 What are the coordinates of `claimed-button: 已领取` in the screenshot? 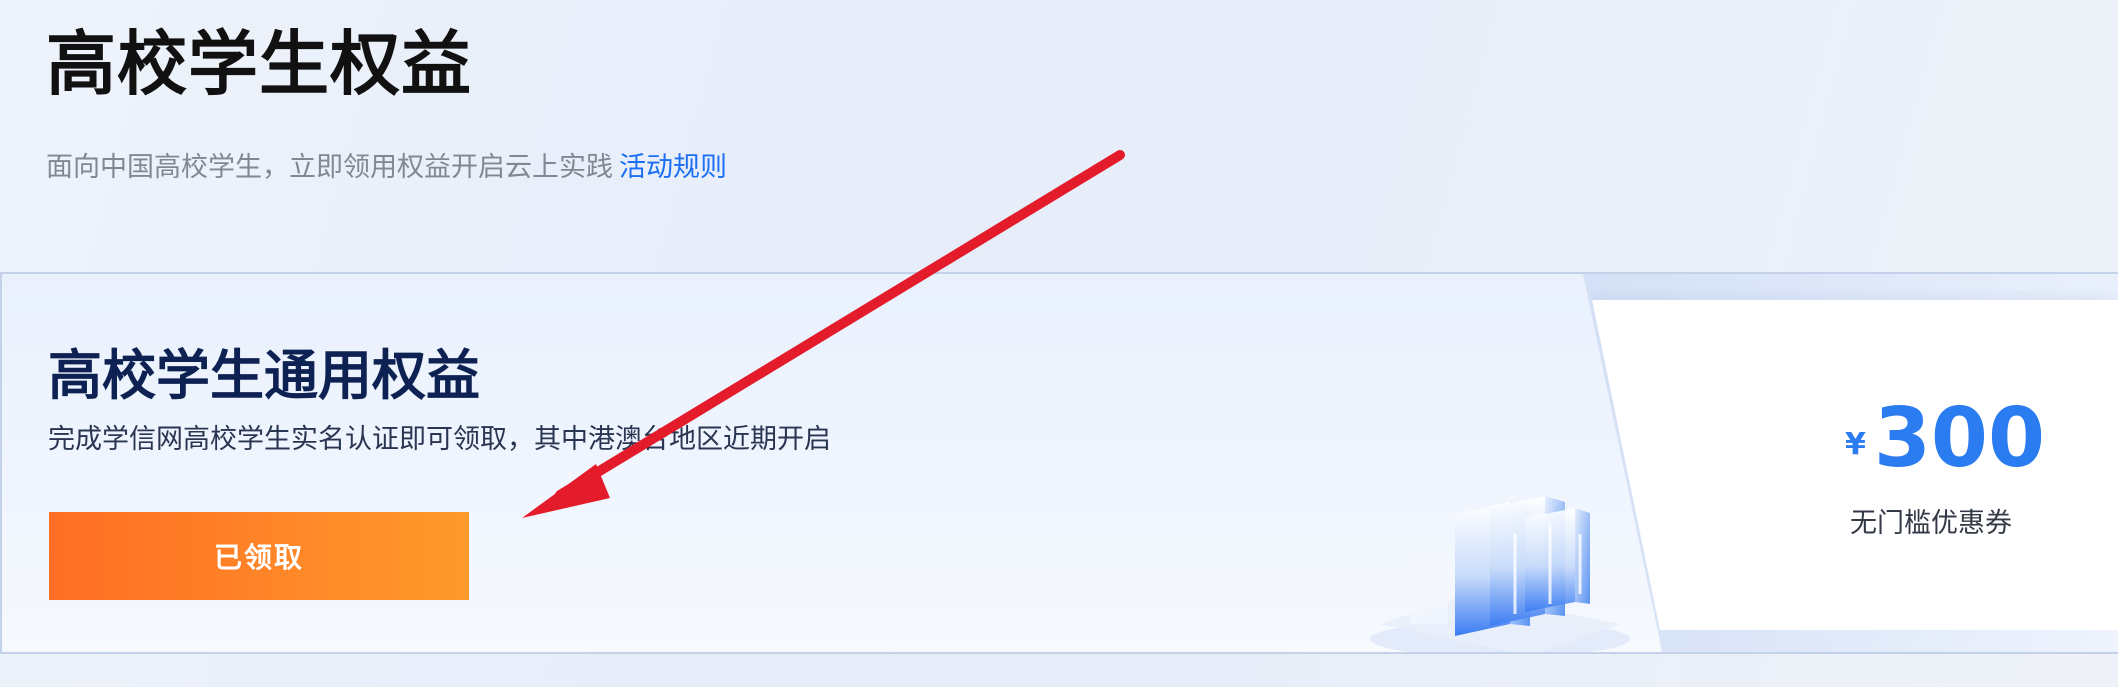 It's located at (259, 556).